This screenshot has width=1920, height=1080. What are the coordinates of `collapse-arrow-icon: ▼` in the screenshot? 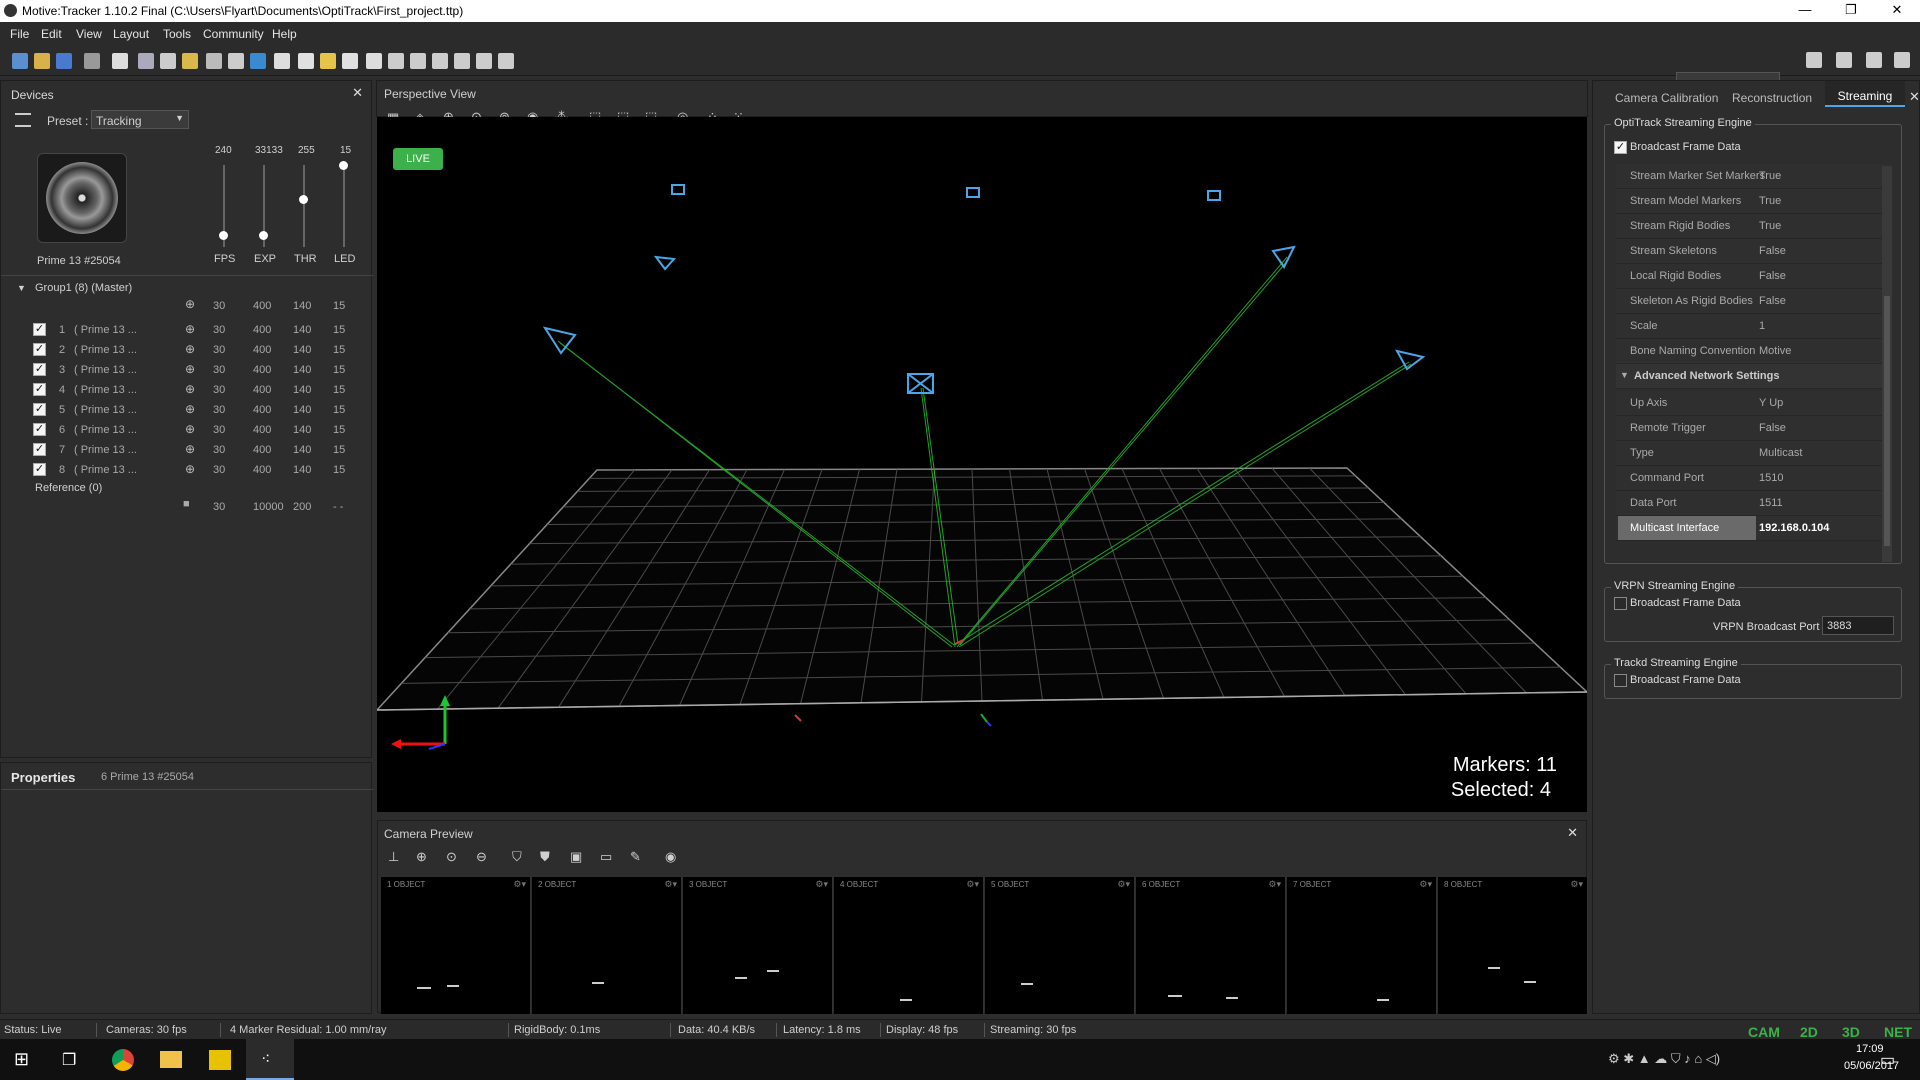 It's located at (21, 288).